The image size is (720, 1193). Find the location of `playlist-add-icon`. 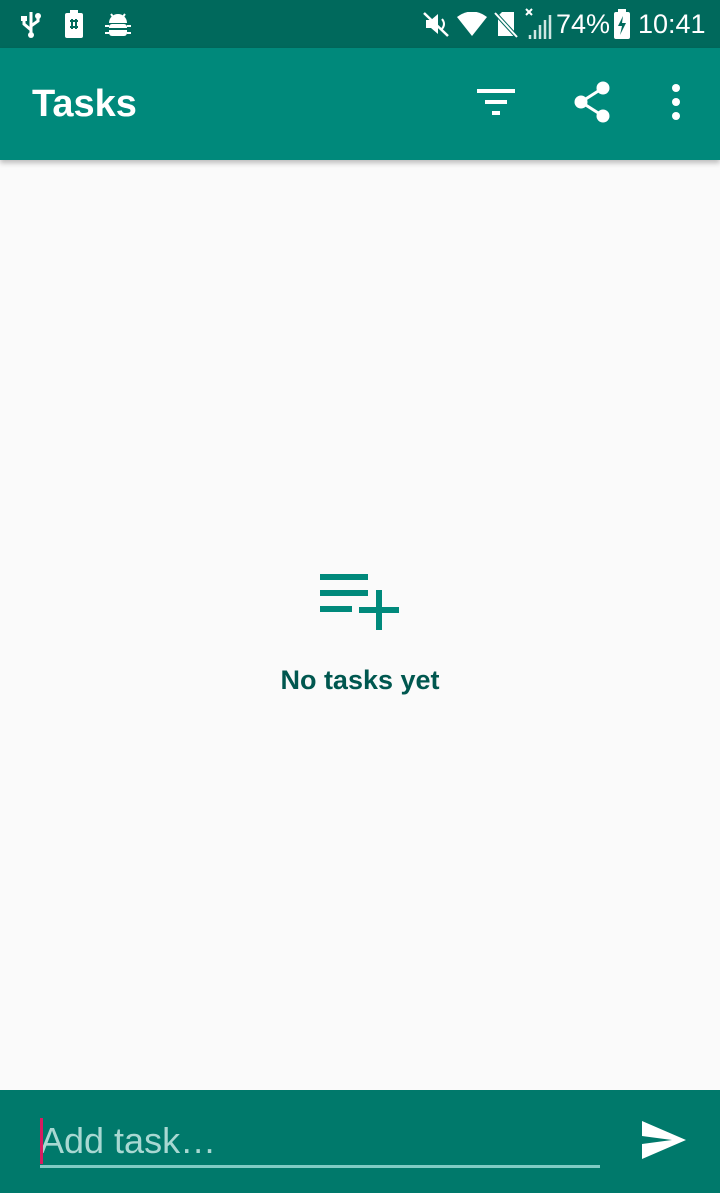

playlist-add-icon is located at coordinates (360, 602).